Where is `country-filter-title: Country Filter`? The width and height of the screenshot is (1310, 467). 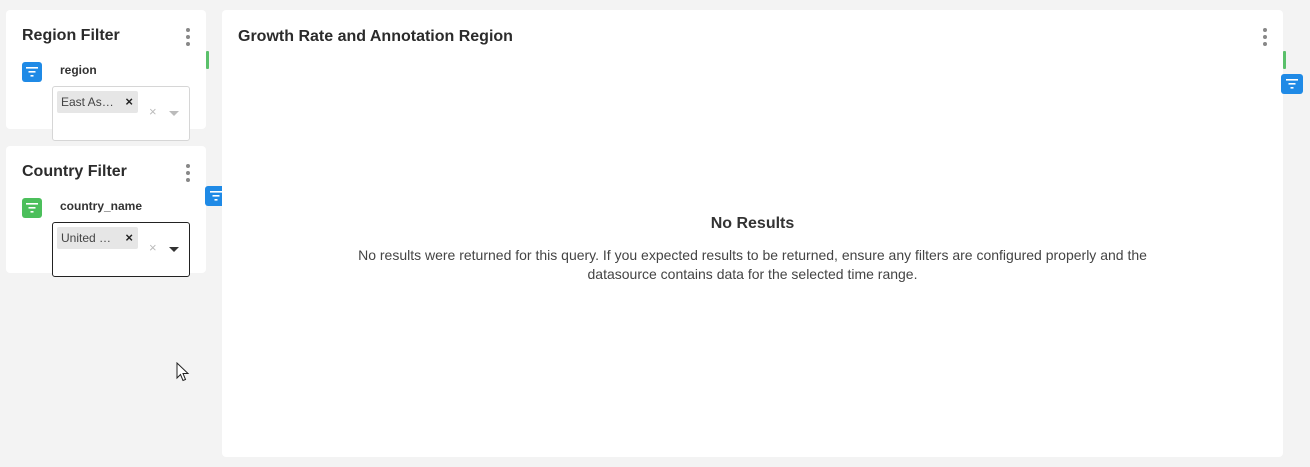 country-filter-title: Country Filter is located at coordinates (74, 171).